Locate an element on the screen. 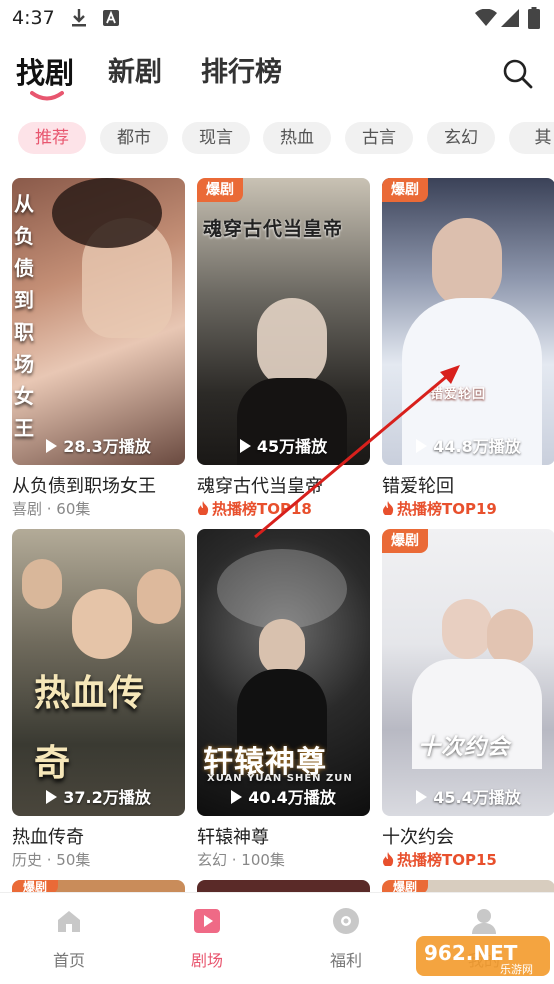 This screenshot has width=554, height=984. nav-label: 首页 is located at coordinates (68, 960).